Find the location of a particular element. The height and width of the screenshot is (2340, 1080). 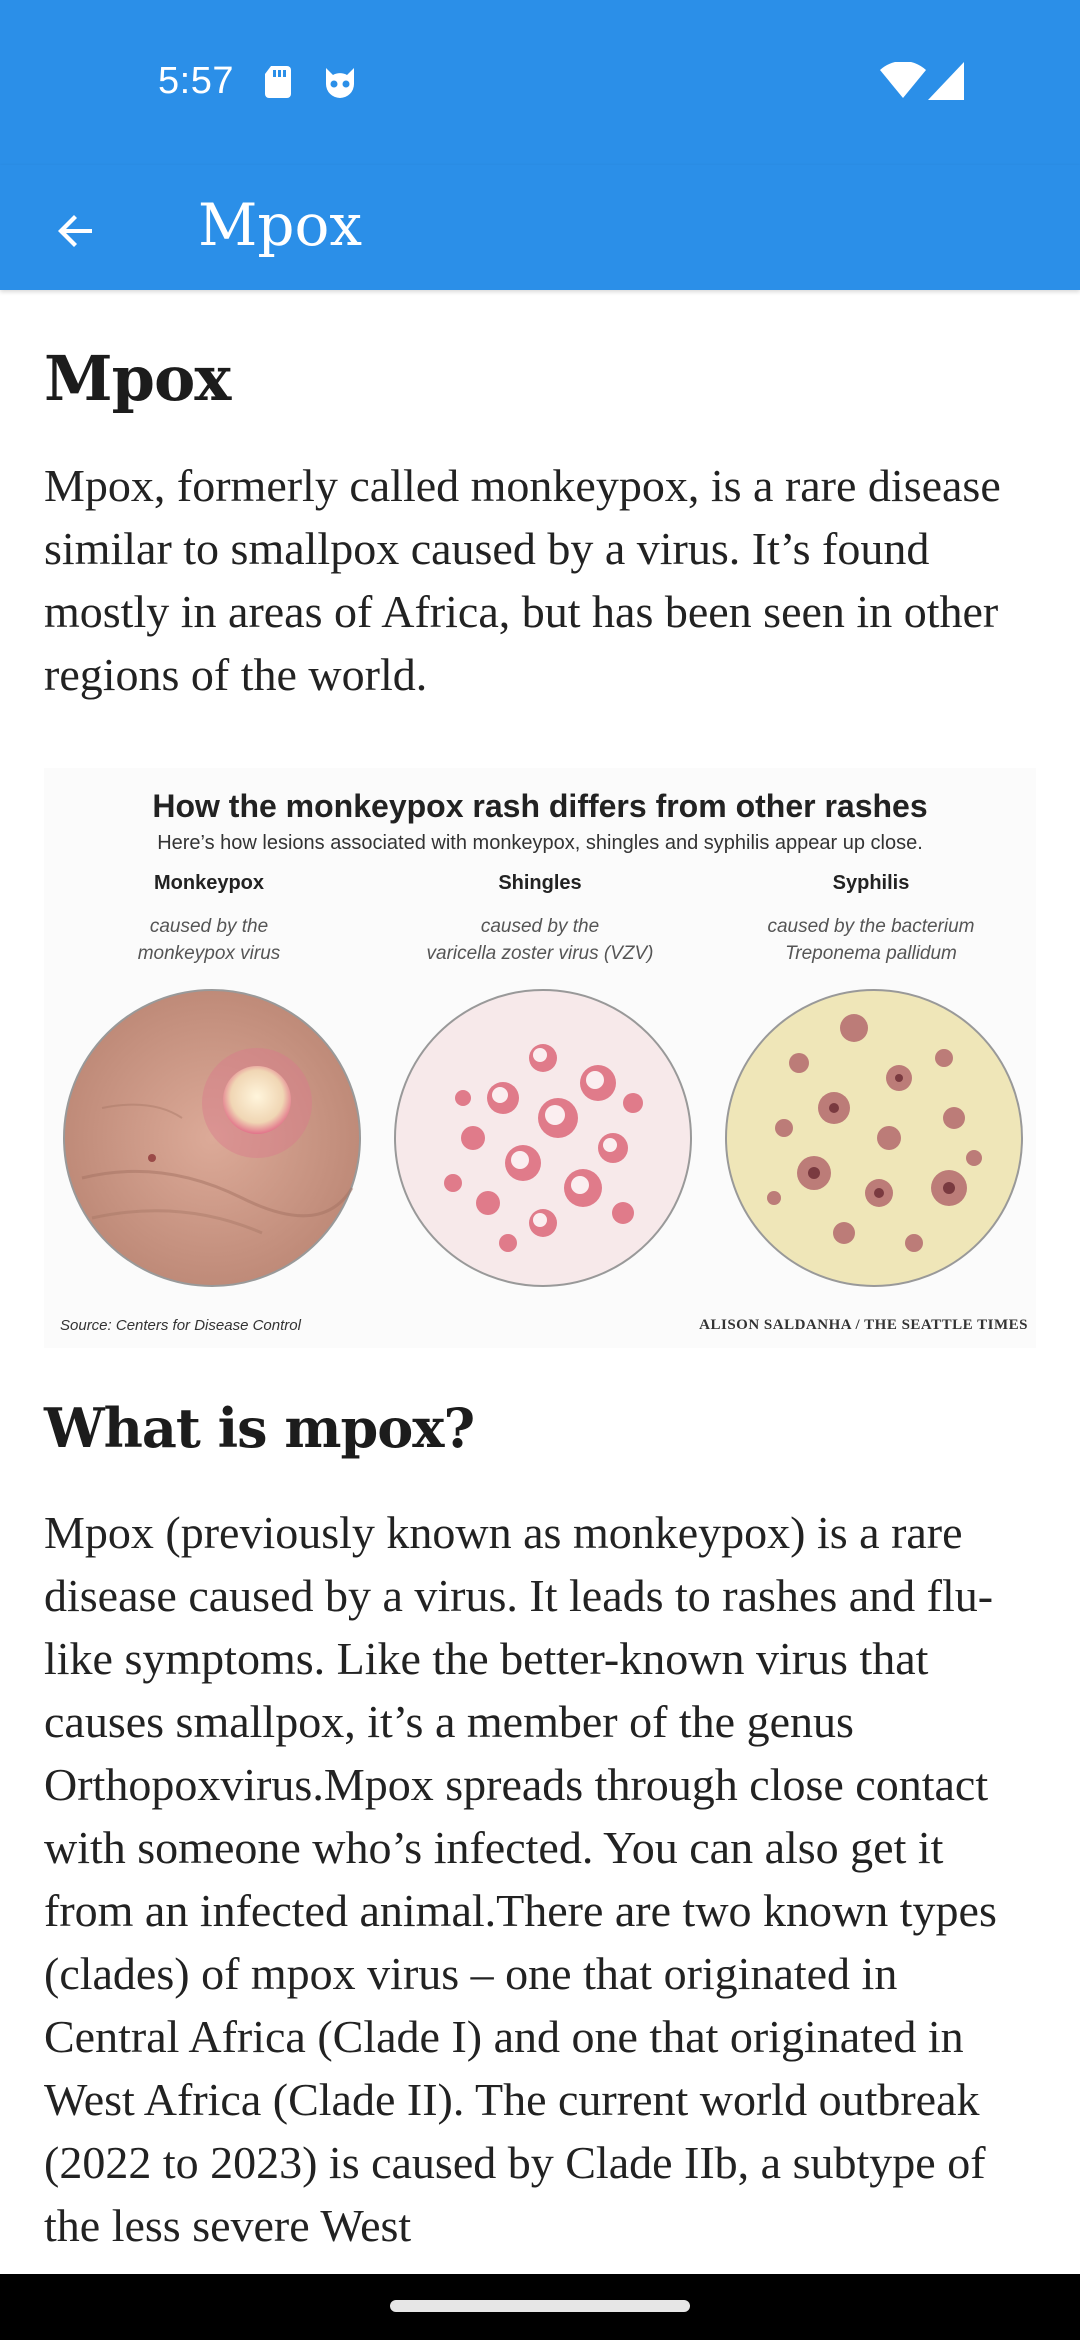

infographic-source: Source: Centers for Disease Control is located at coordinates (180, 1325).